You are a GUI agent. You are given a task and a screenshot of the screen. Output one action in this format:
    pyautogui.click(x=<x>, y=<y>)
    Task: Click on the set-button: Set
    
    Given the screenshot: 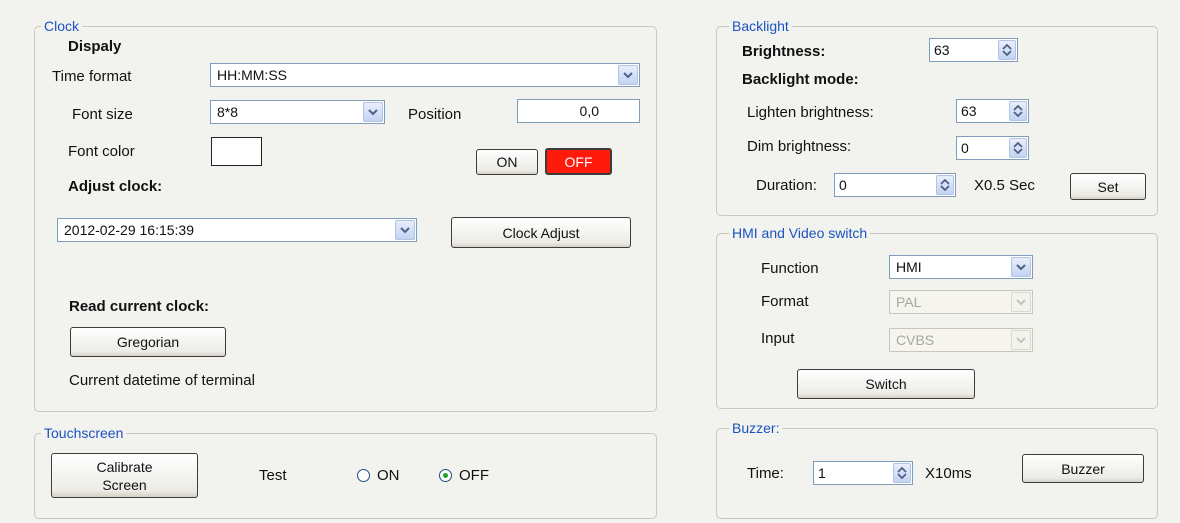 What is the action you would take?
    pyautogui.click(x=1108, y=186)
    